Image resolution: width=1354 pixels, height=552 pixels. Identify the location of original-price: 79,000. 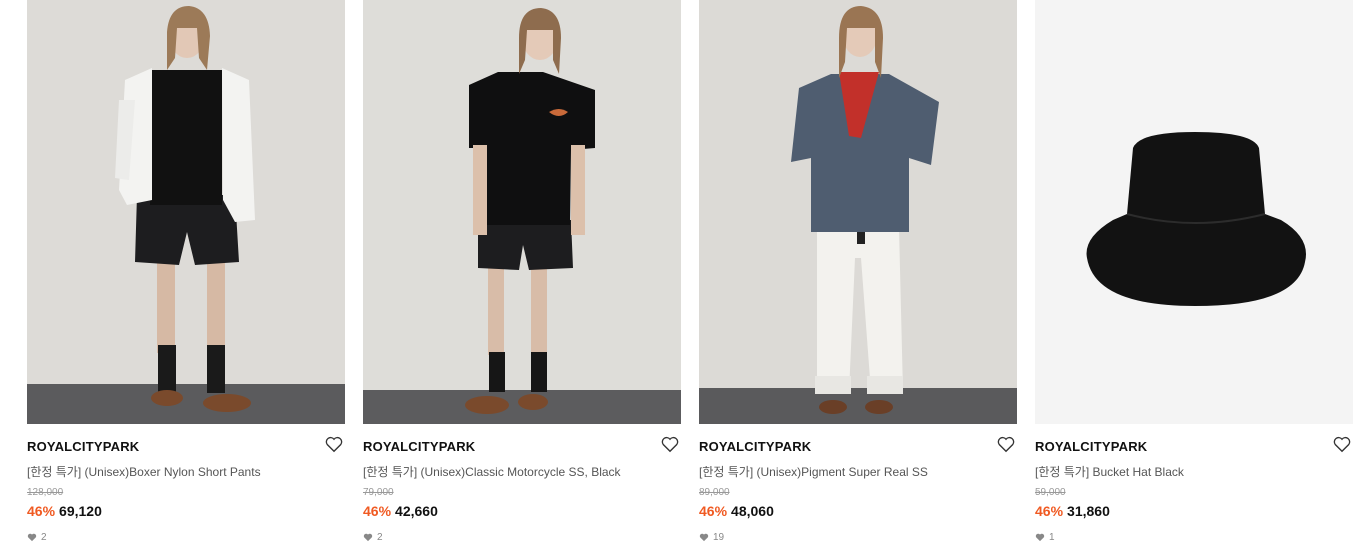
(378, 492).